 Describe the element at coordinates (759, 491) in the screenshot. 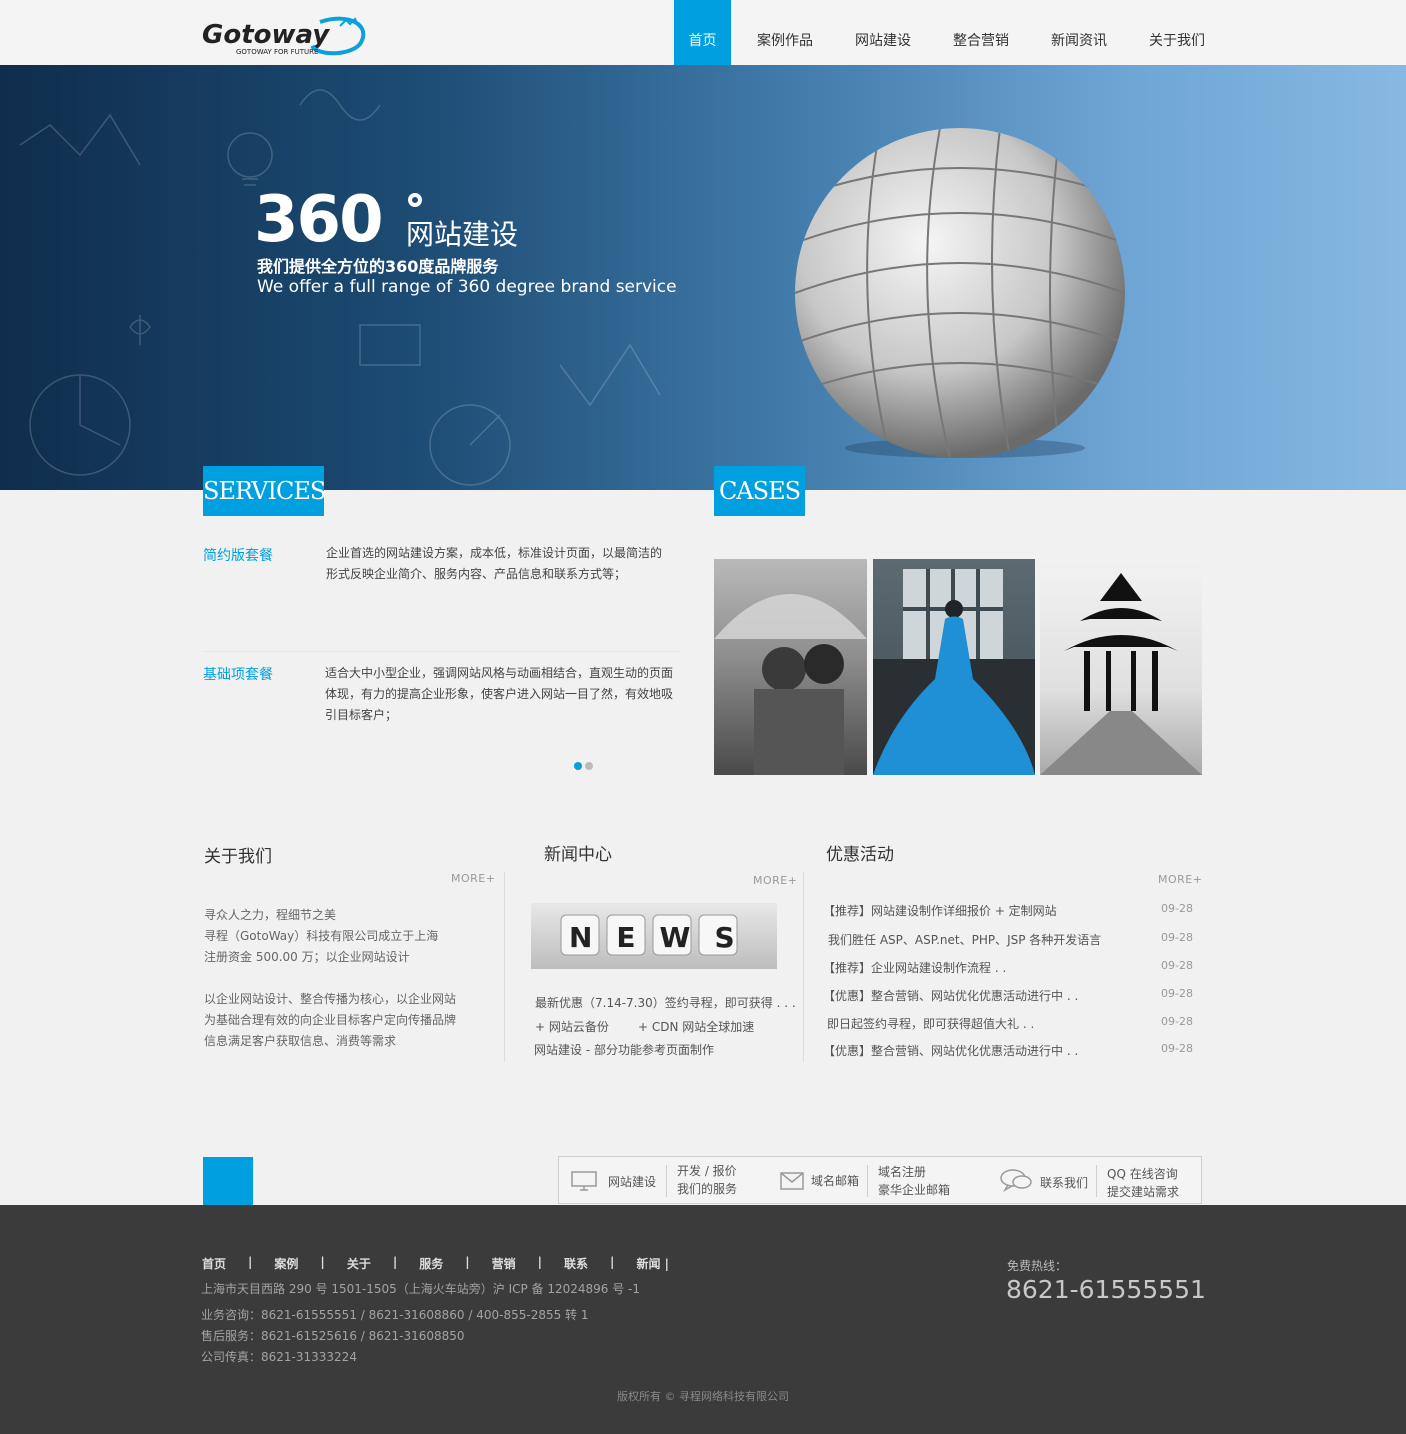

I see `cases-tag: CASES` at that location.